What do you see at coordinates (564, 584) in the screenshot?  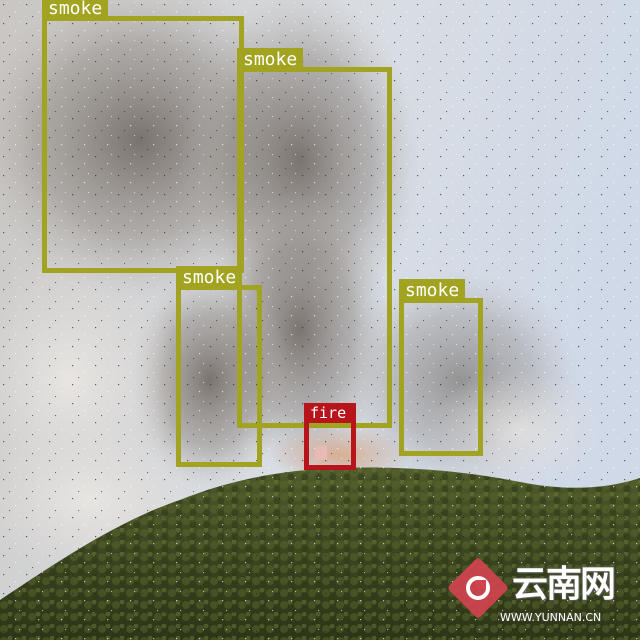 I see `watermark-logo-text: 云南网` at bounding box center [564, 584].